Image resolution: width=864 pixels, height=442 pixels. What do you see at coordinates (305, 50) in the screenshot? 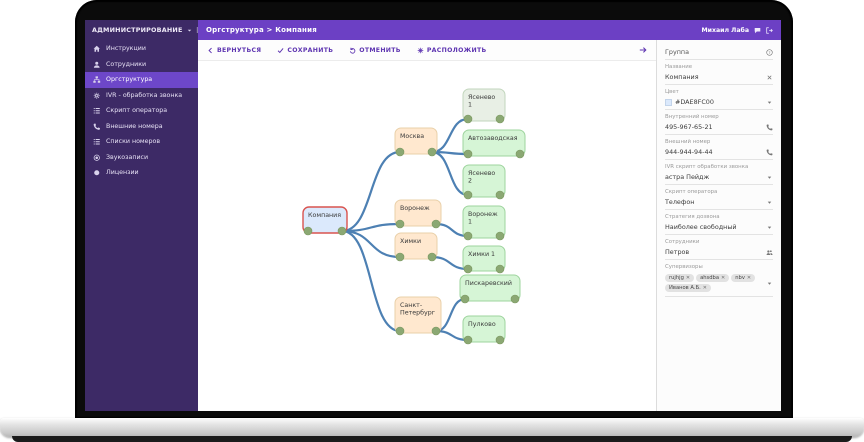
I see `сохранить-button: СОХРАНИТЬ` at bounding box center [305, 50].